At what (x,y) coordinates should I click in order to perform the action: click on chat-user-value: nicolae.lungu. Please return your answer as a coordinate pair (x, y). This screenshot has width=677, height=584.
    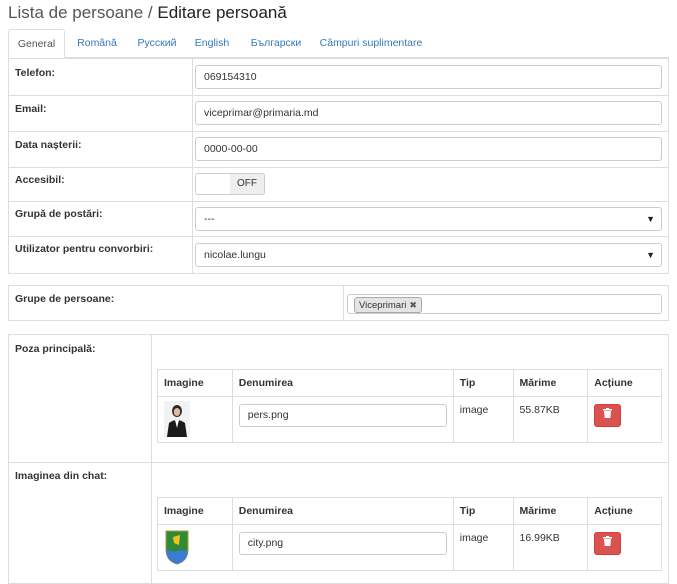
    Looking at the image, I should click on (235, 255).